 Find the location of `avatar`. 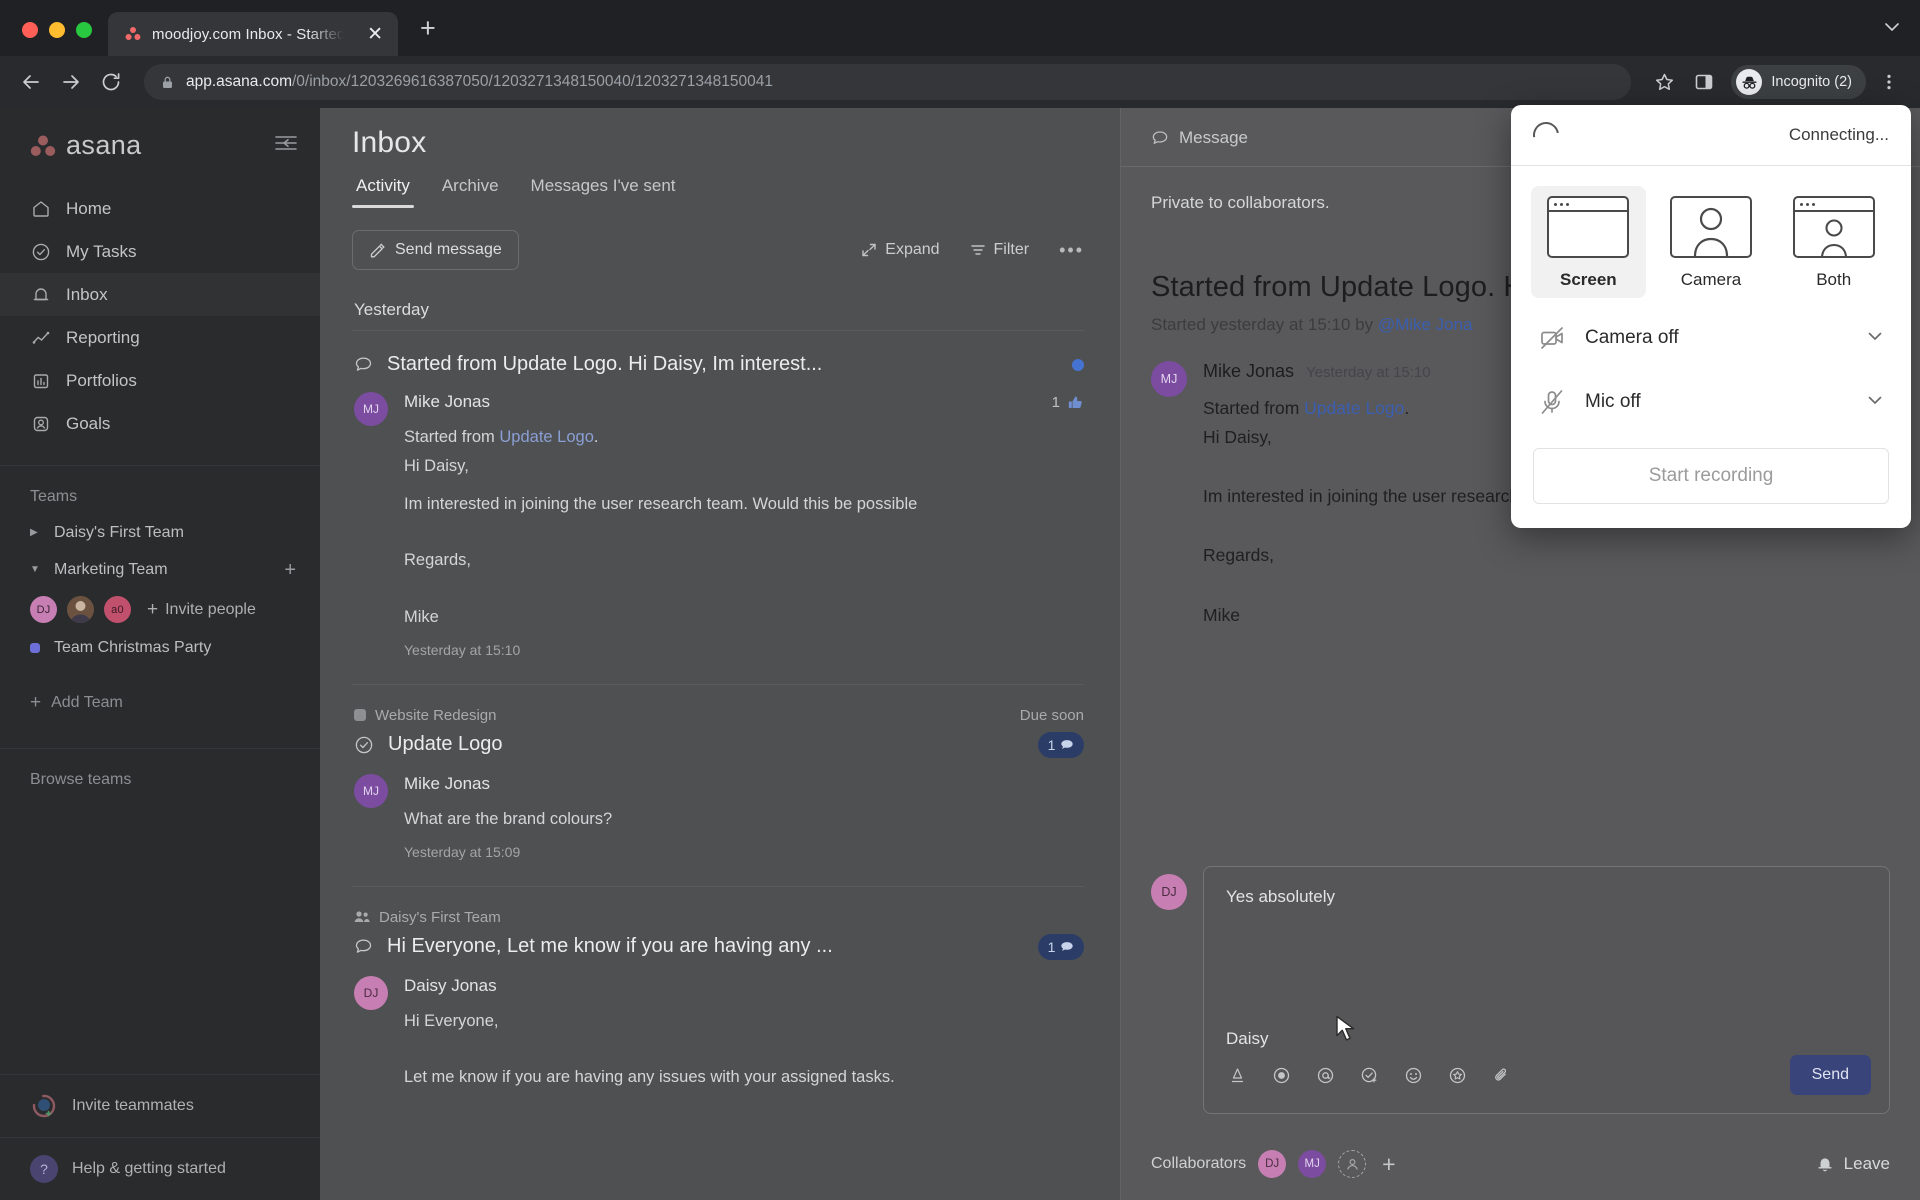

avatar is located at coordinates (80, 609).